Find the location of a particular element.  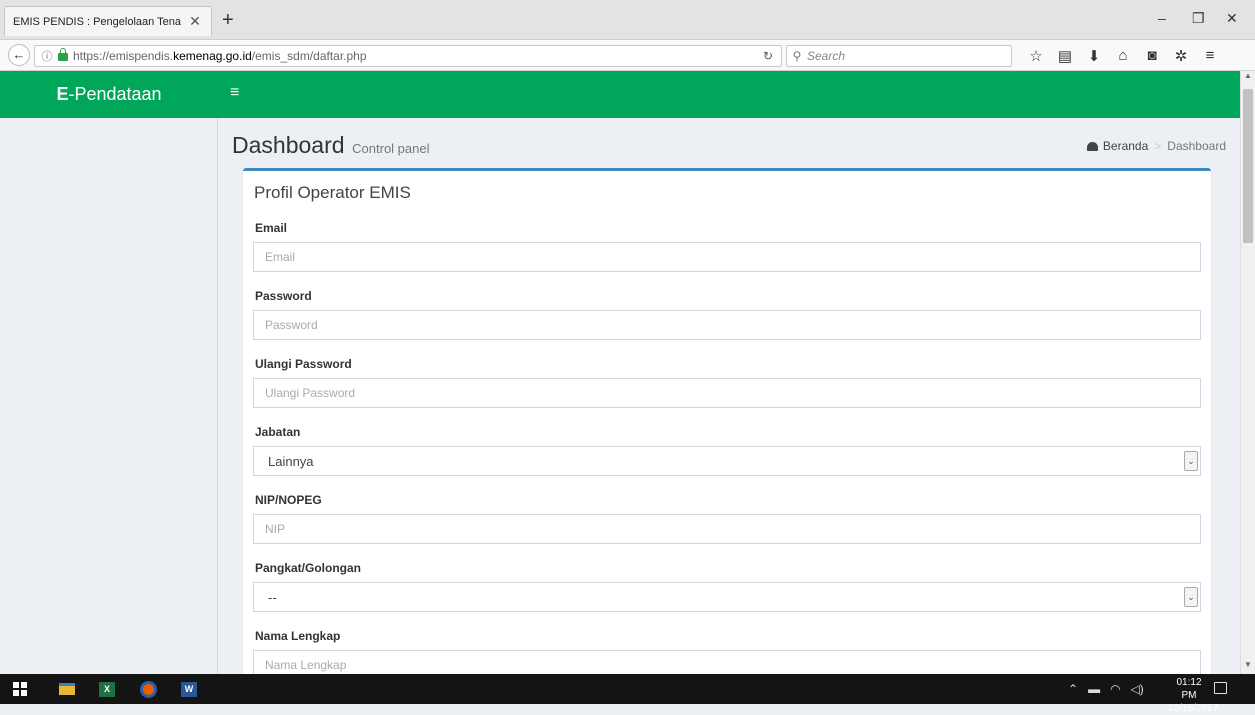

jabatan-label: Jabatan is located at coordinates (278, 432).